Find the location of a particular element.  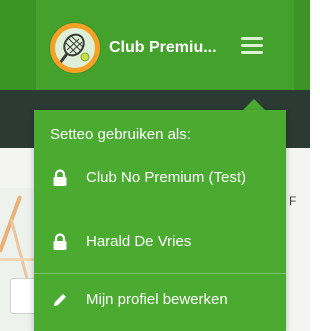

menu-item-label: Harald De Vries is located at coordinates (139, 241).